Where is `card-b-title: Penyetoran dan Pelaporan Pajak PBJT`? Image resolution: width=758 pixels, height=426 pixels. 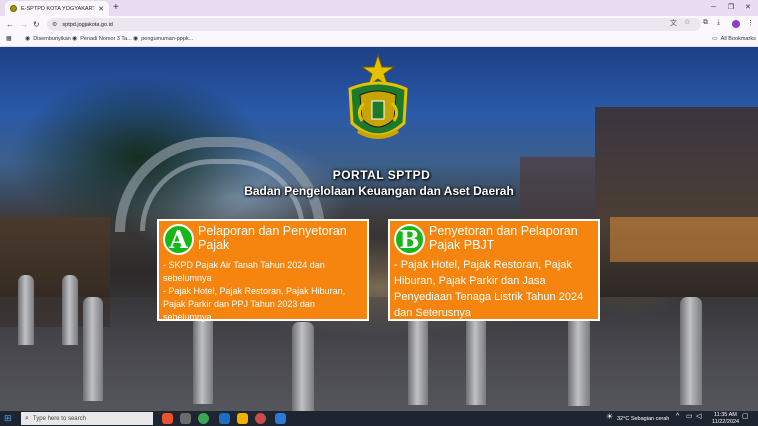 card-b-title: Penyetoran dan Pelaporan Pajak PBJT is located at coordinates (511, 238).